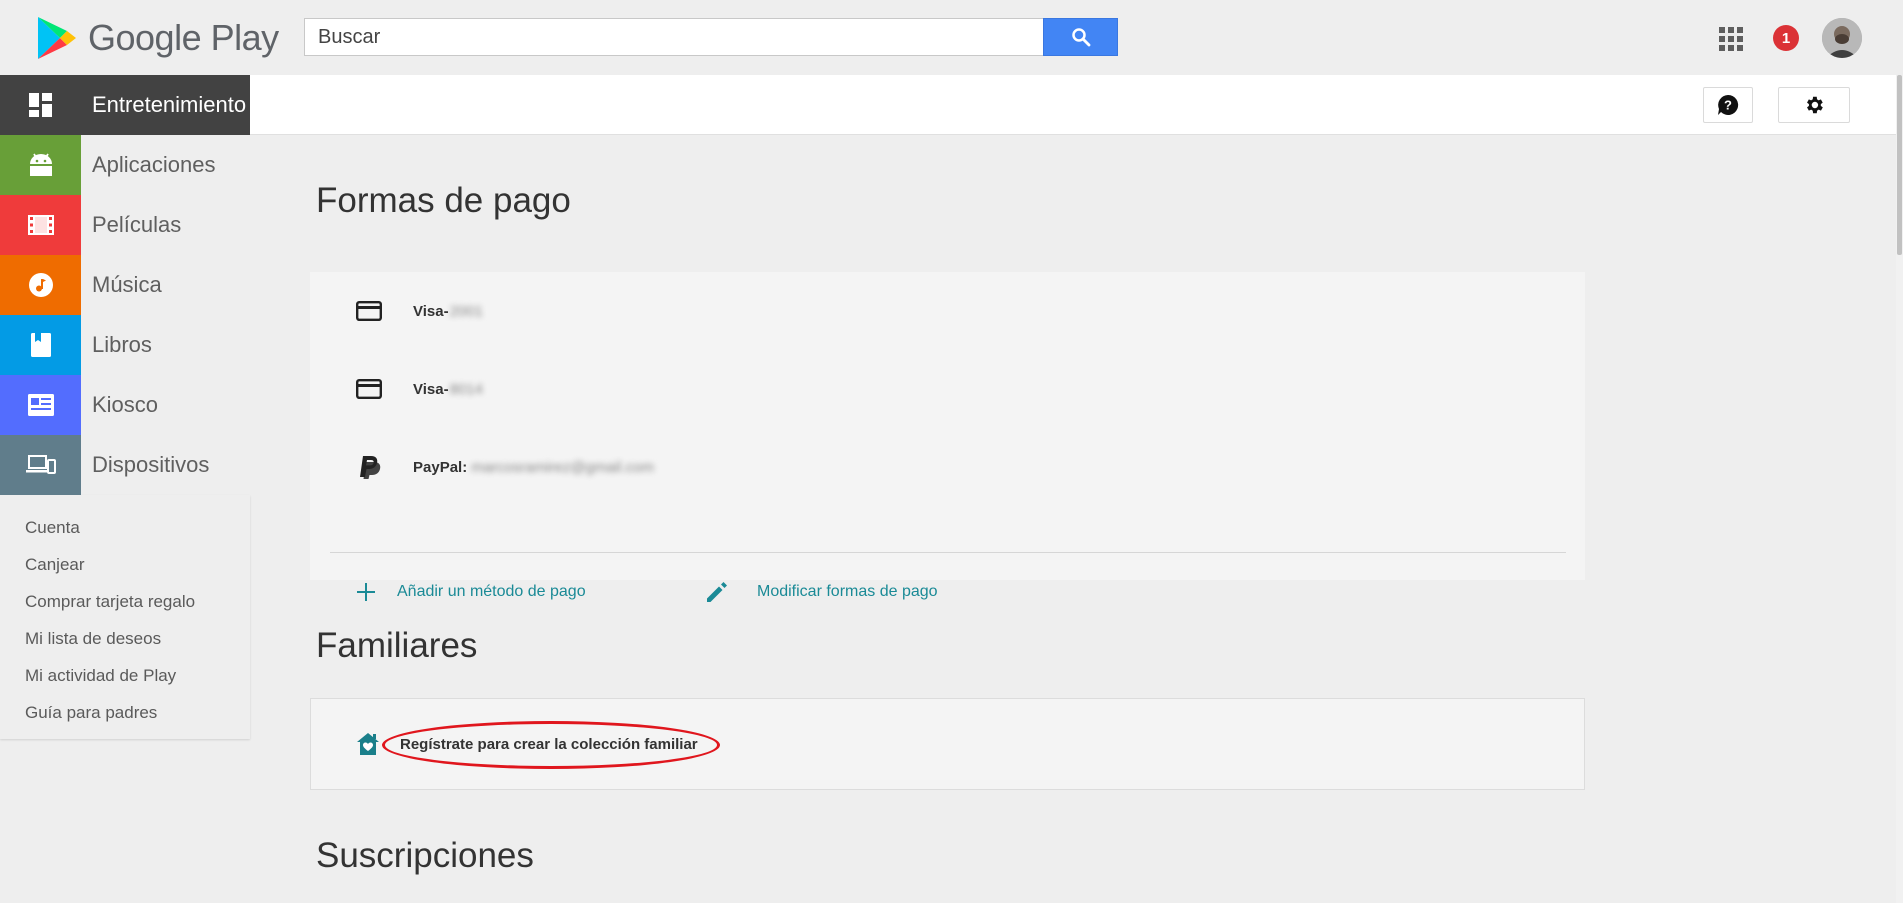 This screenshot has width=1903, height=903. I want to click on subscriptions-section-title: Suscripciones, so click(425, 855).